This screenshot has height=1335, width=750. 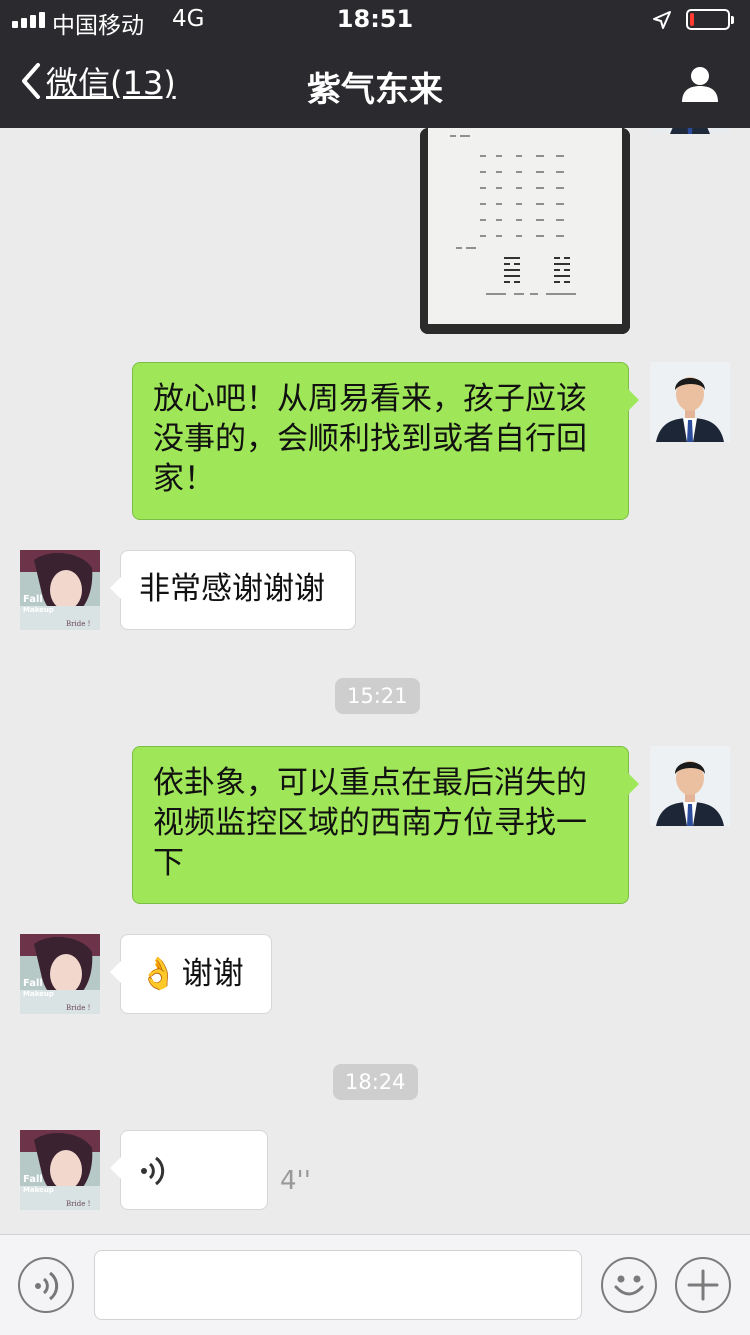 I want to click on location-arrow-icon, so click(x=662, y=20).